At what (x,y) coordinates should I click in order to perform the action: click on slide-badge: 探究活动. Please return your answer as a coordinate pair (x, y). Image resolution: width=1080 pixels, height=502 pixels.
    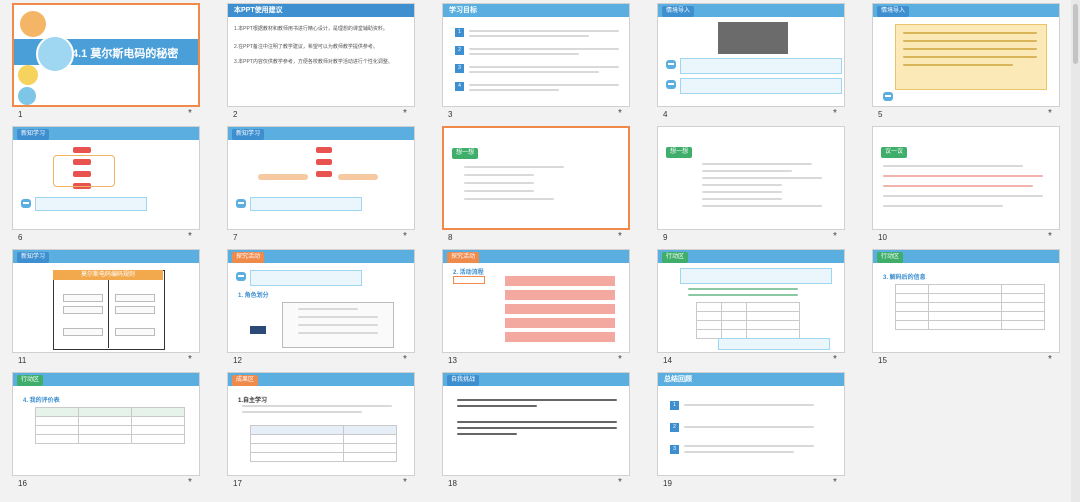
    Looking at the image, I should click on (463, 257).